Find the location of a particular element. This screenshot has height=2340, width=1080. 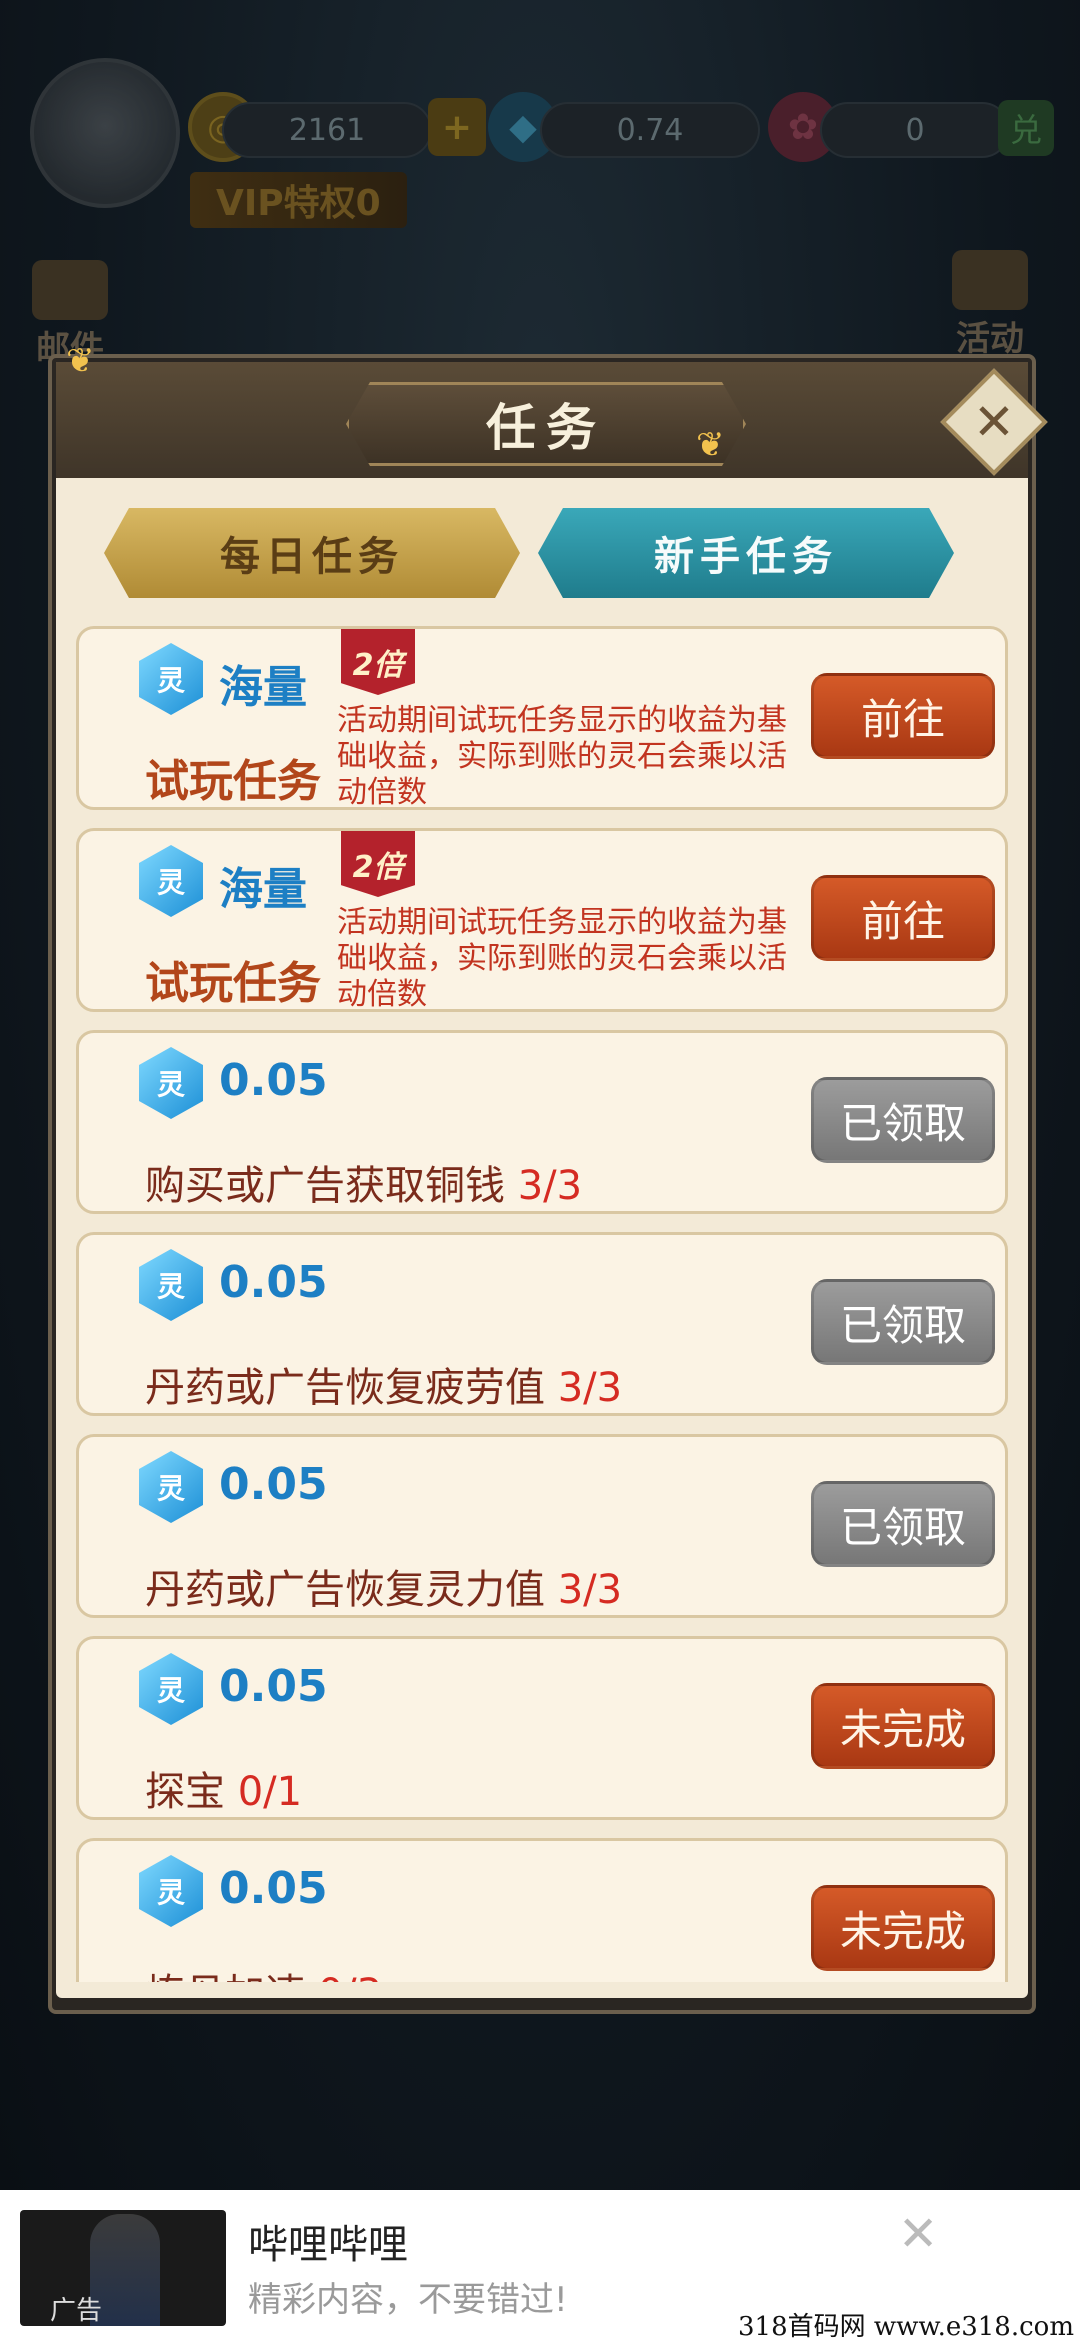

vip-label: VIP特权0 is located at coordinates (298, 203).